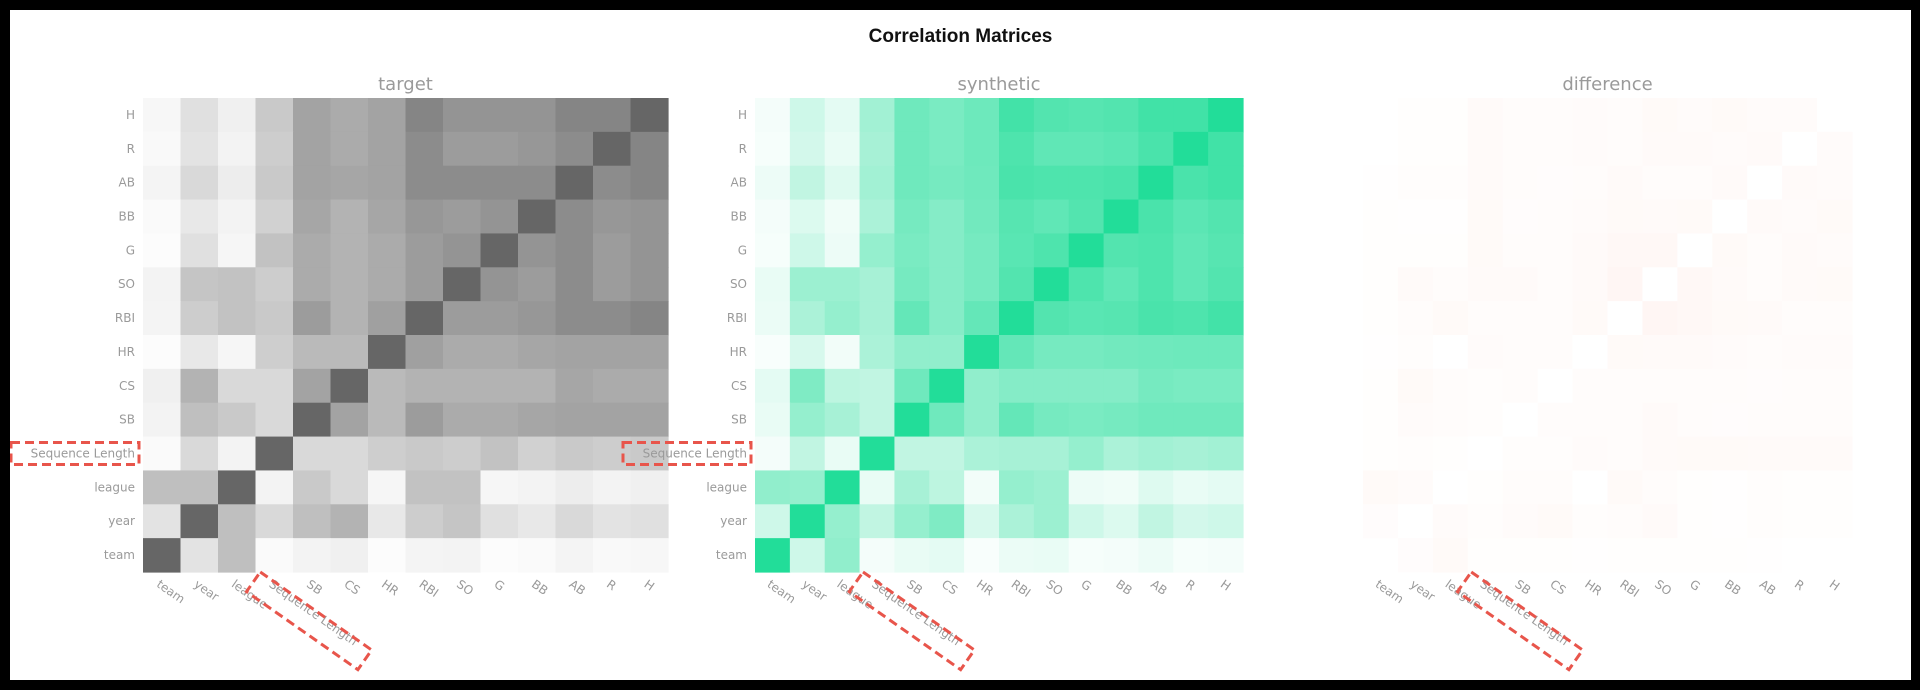 The width and height of the screenshot is (1920, 690). Describe the element at coordinates (1522, 587) in the screenshot. I see `x-tick-label: SB` at that location.